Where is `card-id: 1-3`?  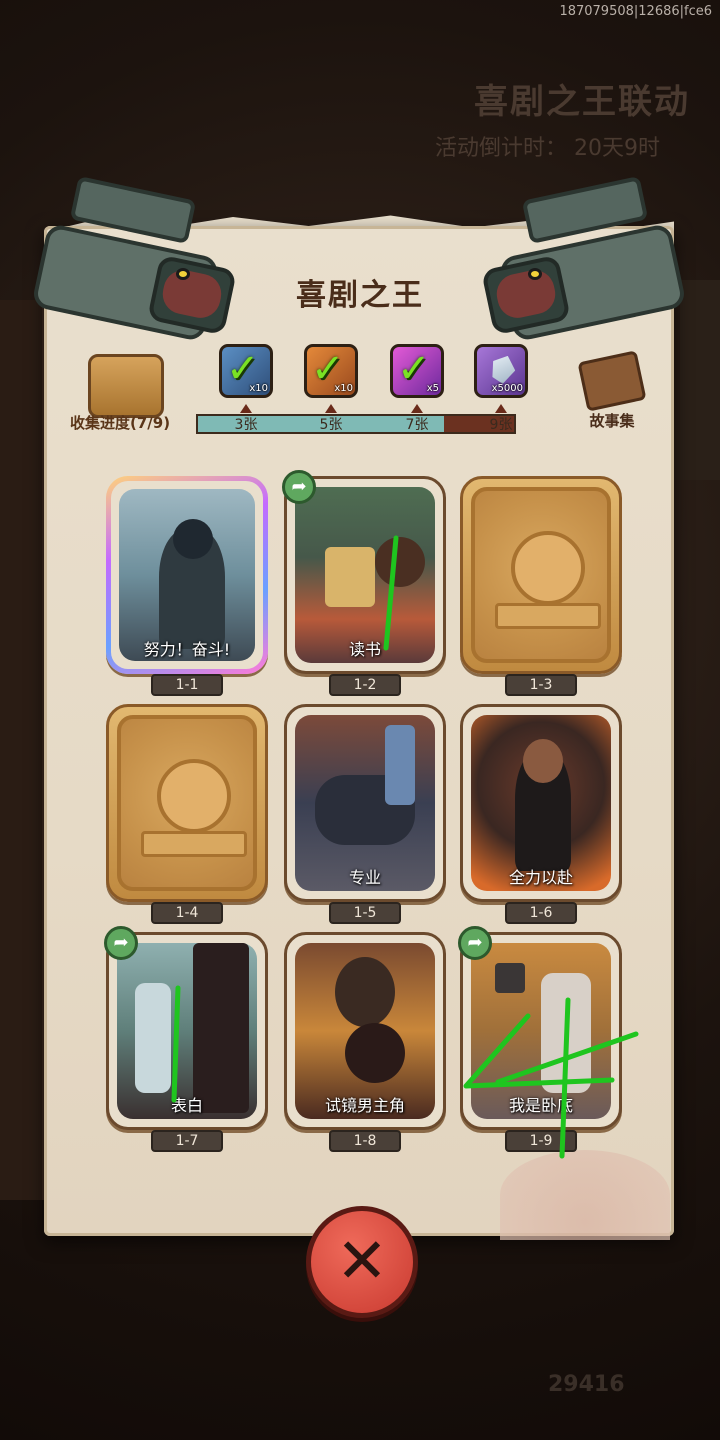
card-id: 1-3 is located at coordinates (541, 685).